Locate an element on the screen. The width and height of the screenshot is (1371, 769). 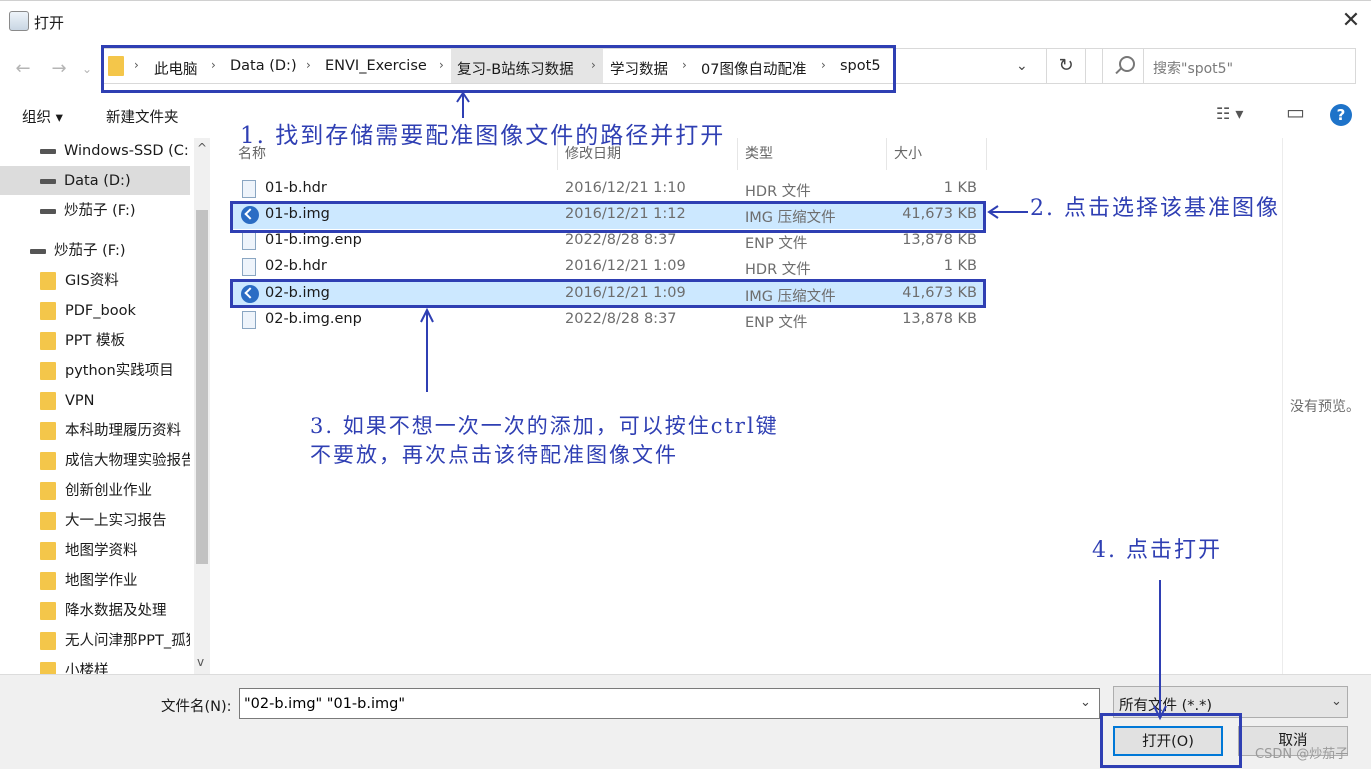
annotation-step3-line2: 不要放，再次点击该待配准图像文件 is located at coordinates (494, 455).